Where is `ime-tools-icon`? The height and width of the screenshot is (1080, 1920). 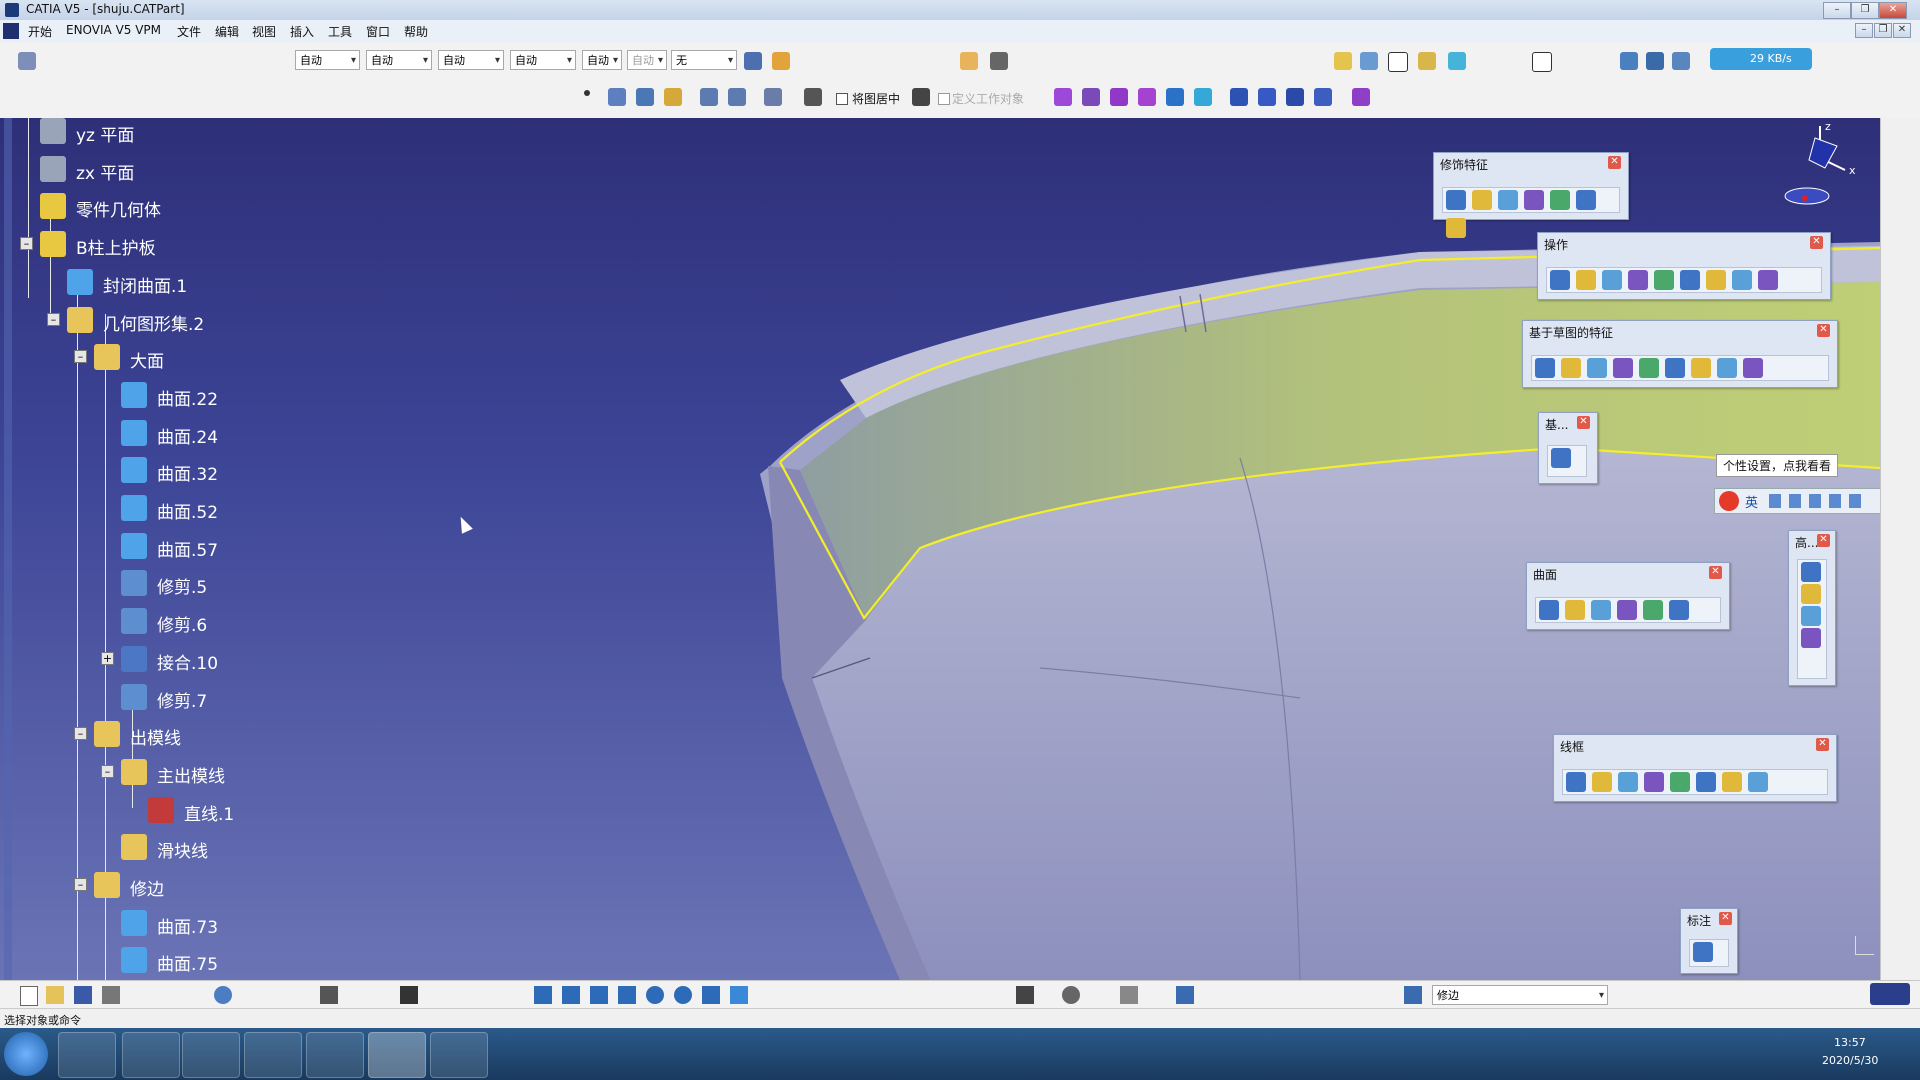
ime-tools-icon is located at coordinates (1819, 501).